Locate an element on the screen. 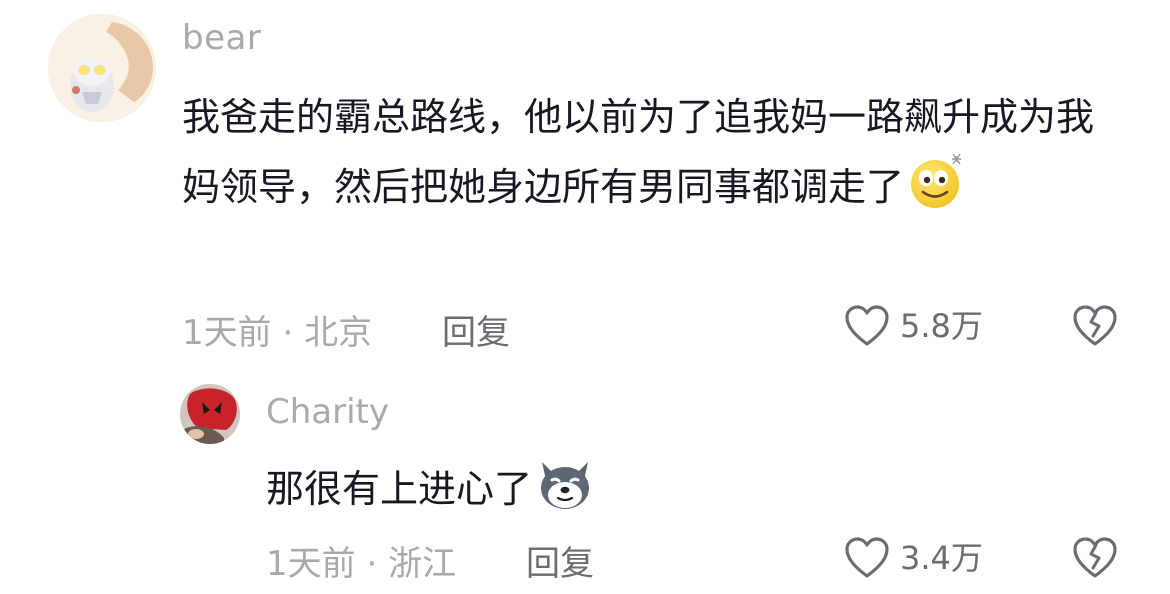 This screenshot has width=1170, height=594. like-button: 3.4万 is located at coordinates (913, 558).